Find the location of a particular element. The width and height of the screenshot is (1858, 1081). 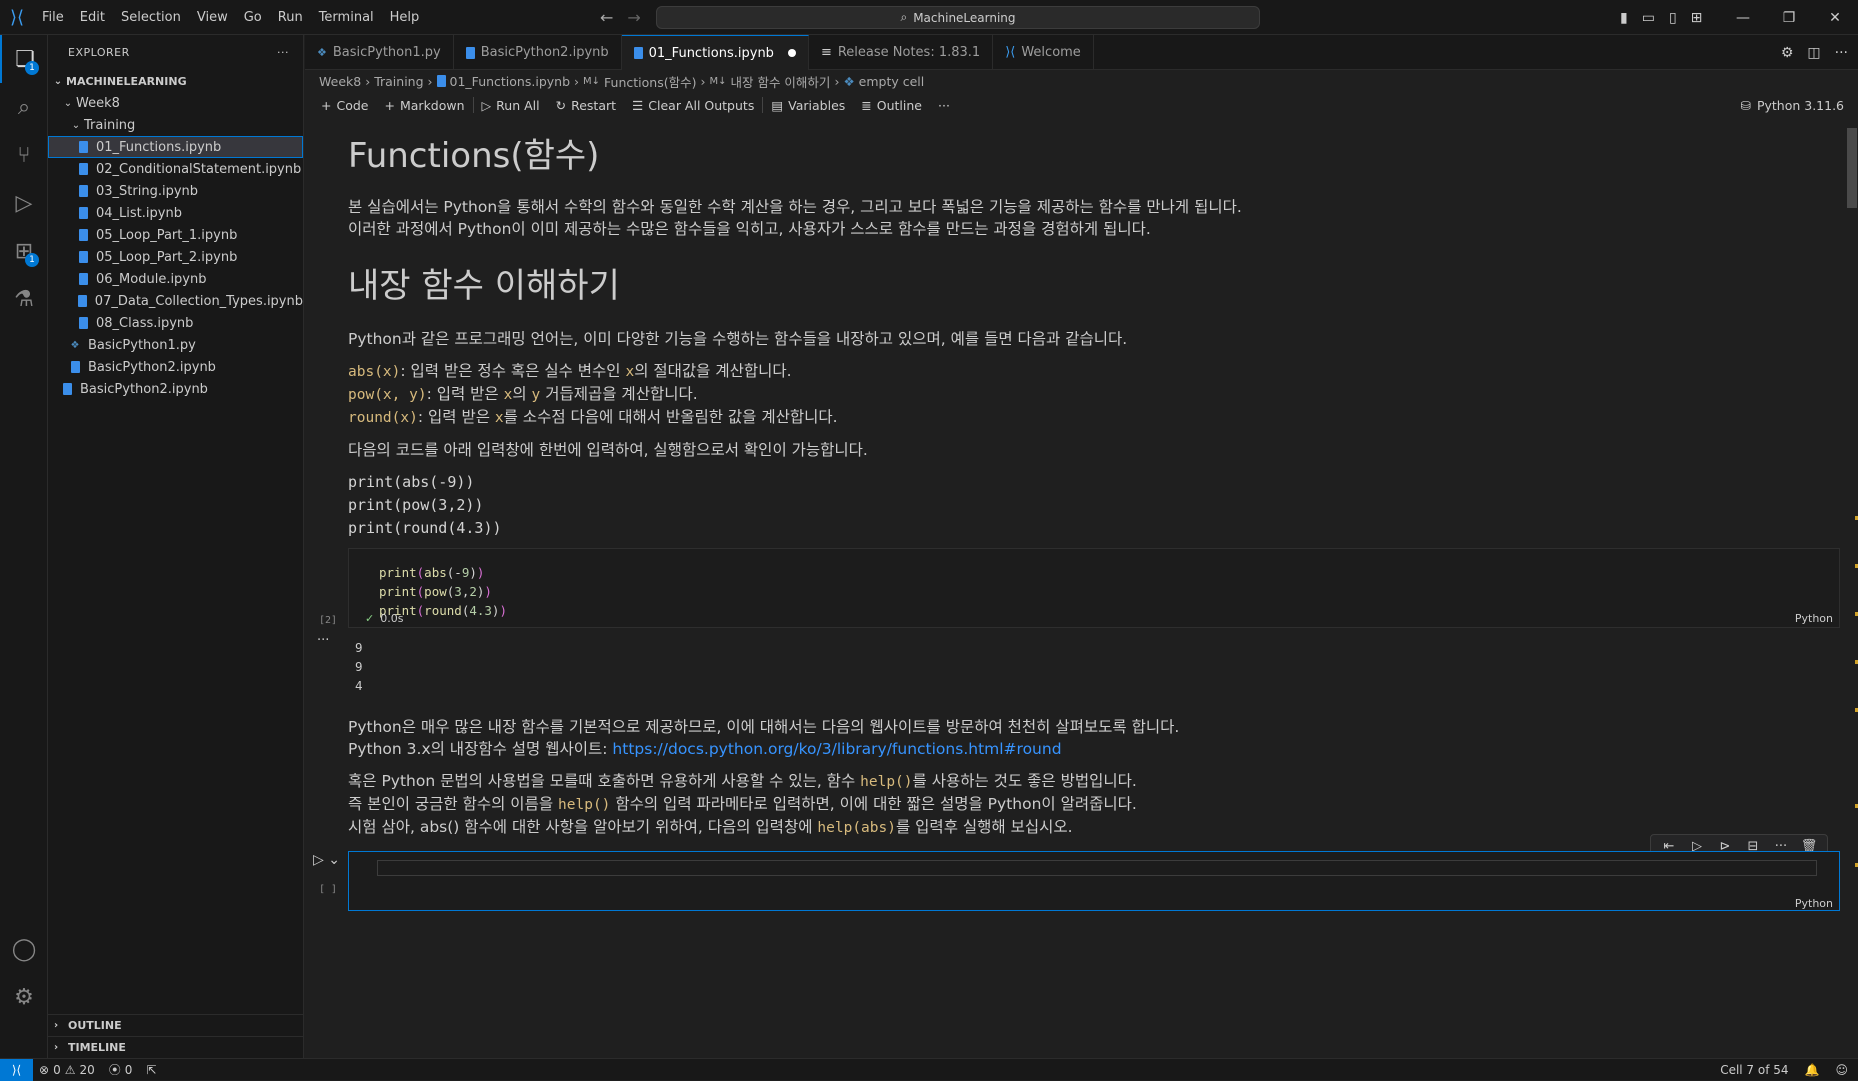

file-basicpython1-py: ❖ BasicPython1.py is located at coordinates (175, 345).